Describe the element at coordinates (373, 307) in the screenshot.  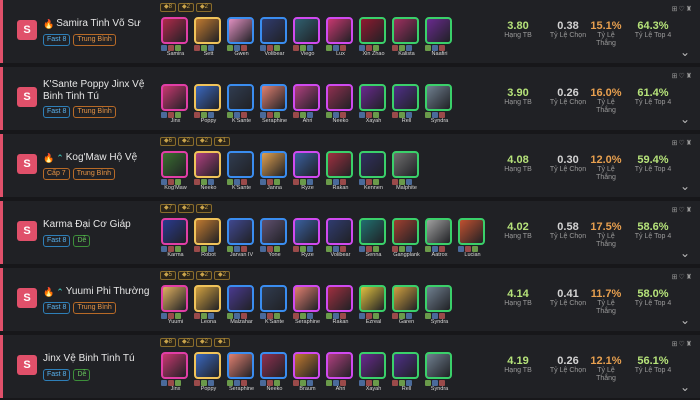
I see `champion: Ezreal` at that location.